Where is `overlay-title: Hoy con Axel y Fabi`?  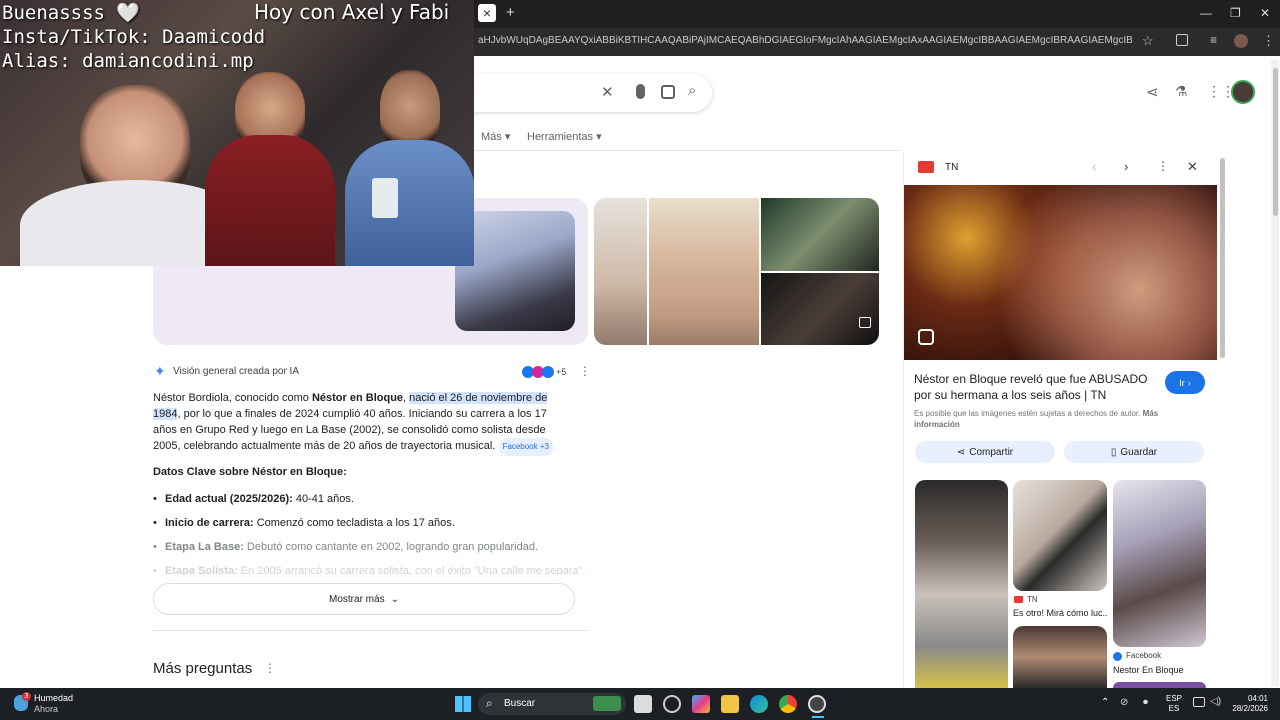 overlay-title: Hoy con Axel y Fabi is located at coordinates (352, 12).